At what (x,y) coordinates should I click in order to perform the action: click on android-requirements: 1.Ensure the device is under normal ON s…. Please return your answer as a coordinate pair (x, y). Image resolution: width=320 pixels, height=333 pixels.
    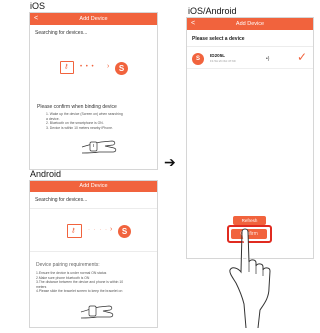
    Looking at the image, I should click on (95, 282).